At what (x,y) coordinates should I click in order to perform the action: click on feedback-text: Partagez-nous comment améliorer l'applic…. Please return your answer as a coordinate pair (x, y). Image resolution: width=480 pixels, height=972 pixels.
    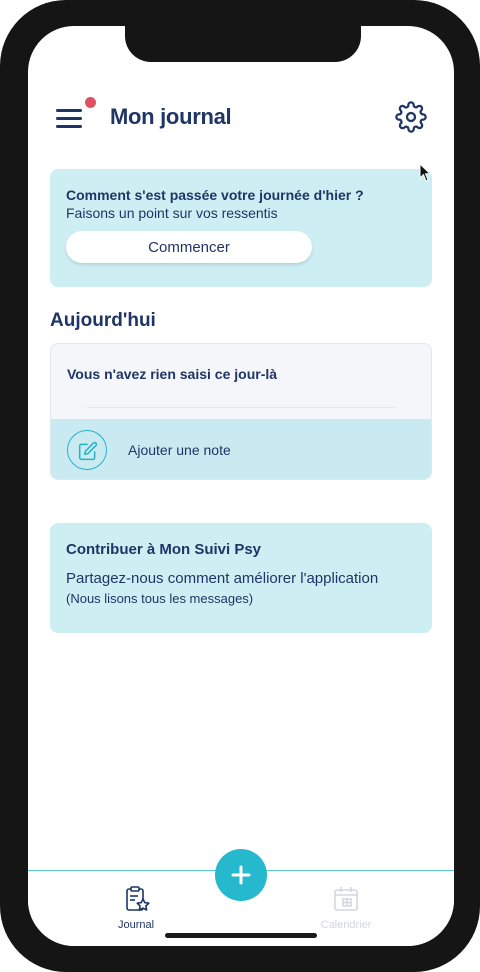
    Looking at the image, I should click on (241, 589).